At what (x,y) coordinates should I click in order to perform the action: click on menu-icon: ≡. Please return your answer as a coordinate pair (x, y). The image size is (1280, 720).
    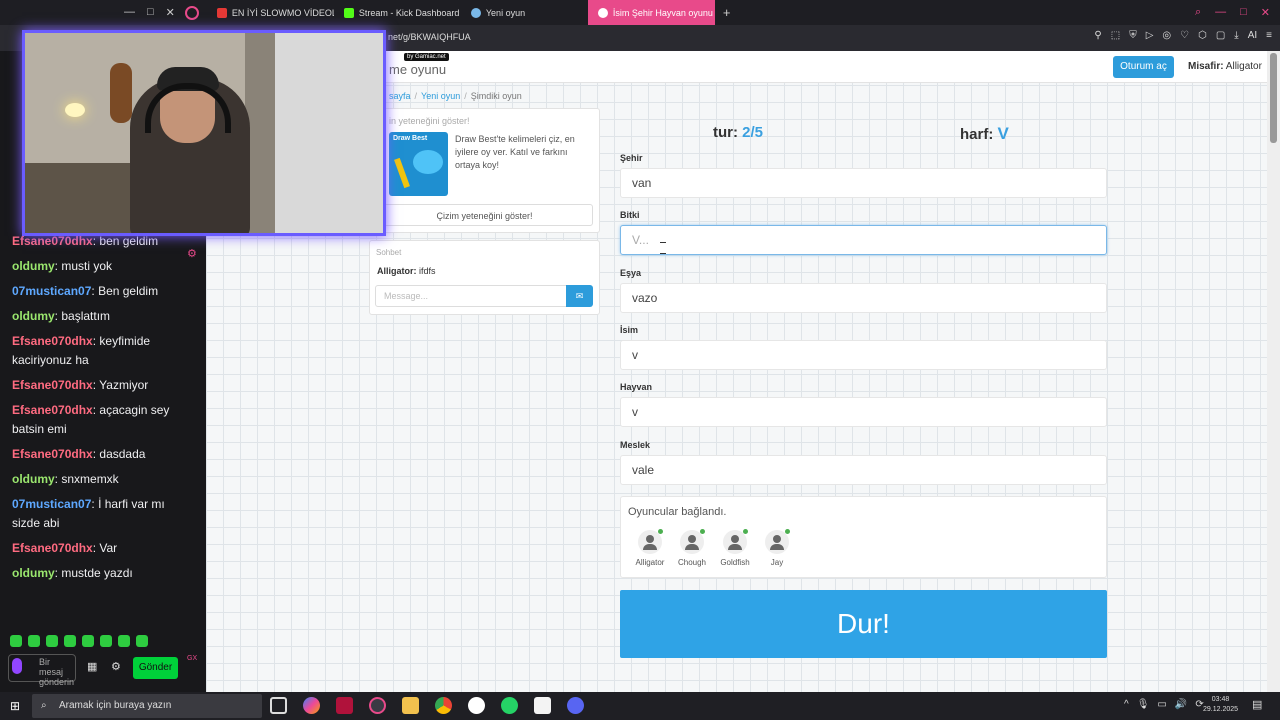
    Looking at the image, I should click on (1269, 35).